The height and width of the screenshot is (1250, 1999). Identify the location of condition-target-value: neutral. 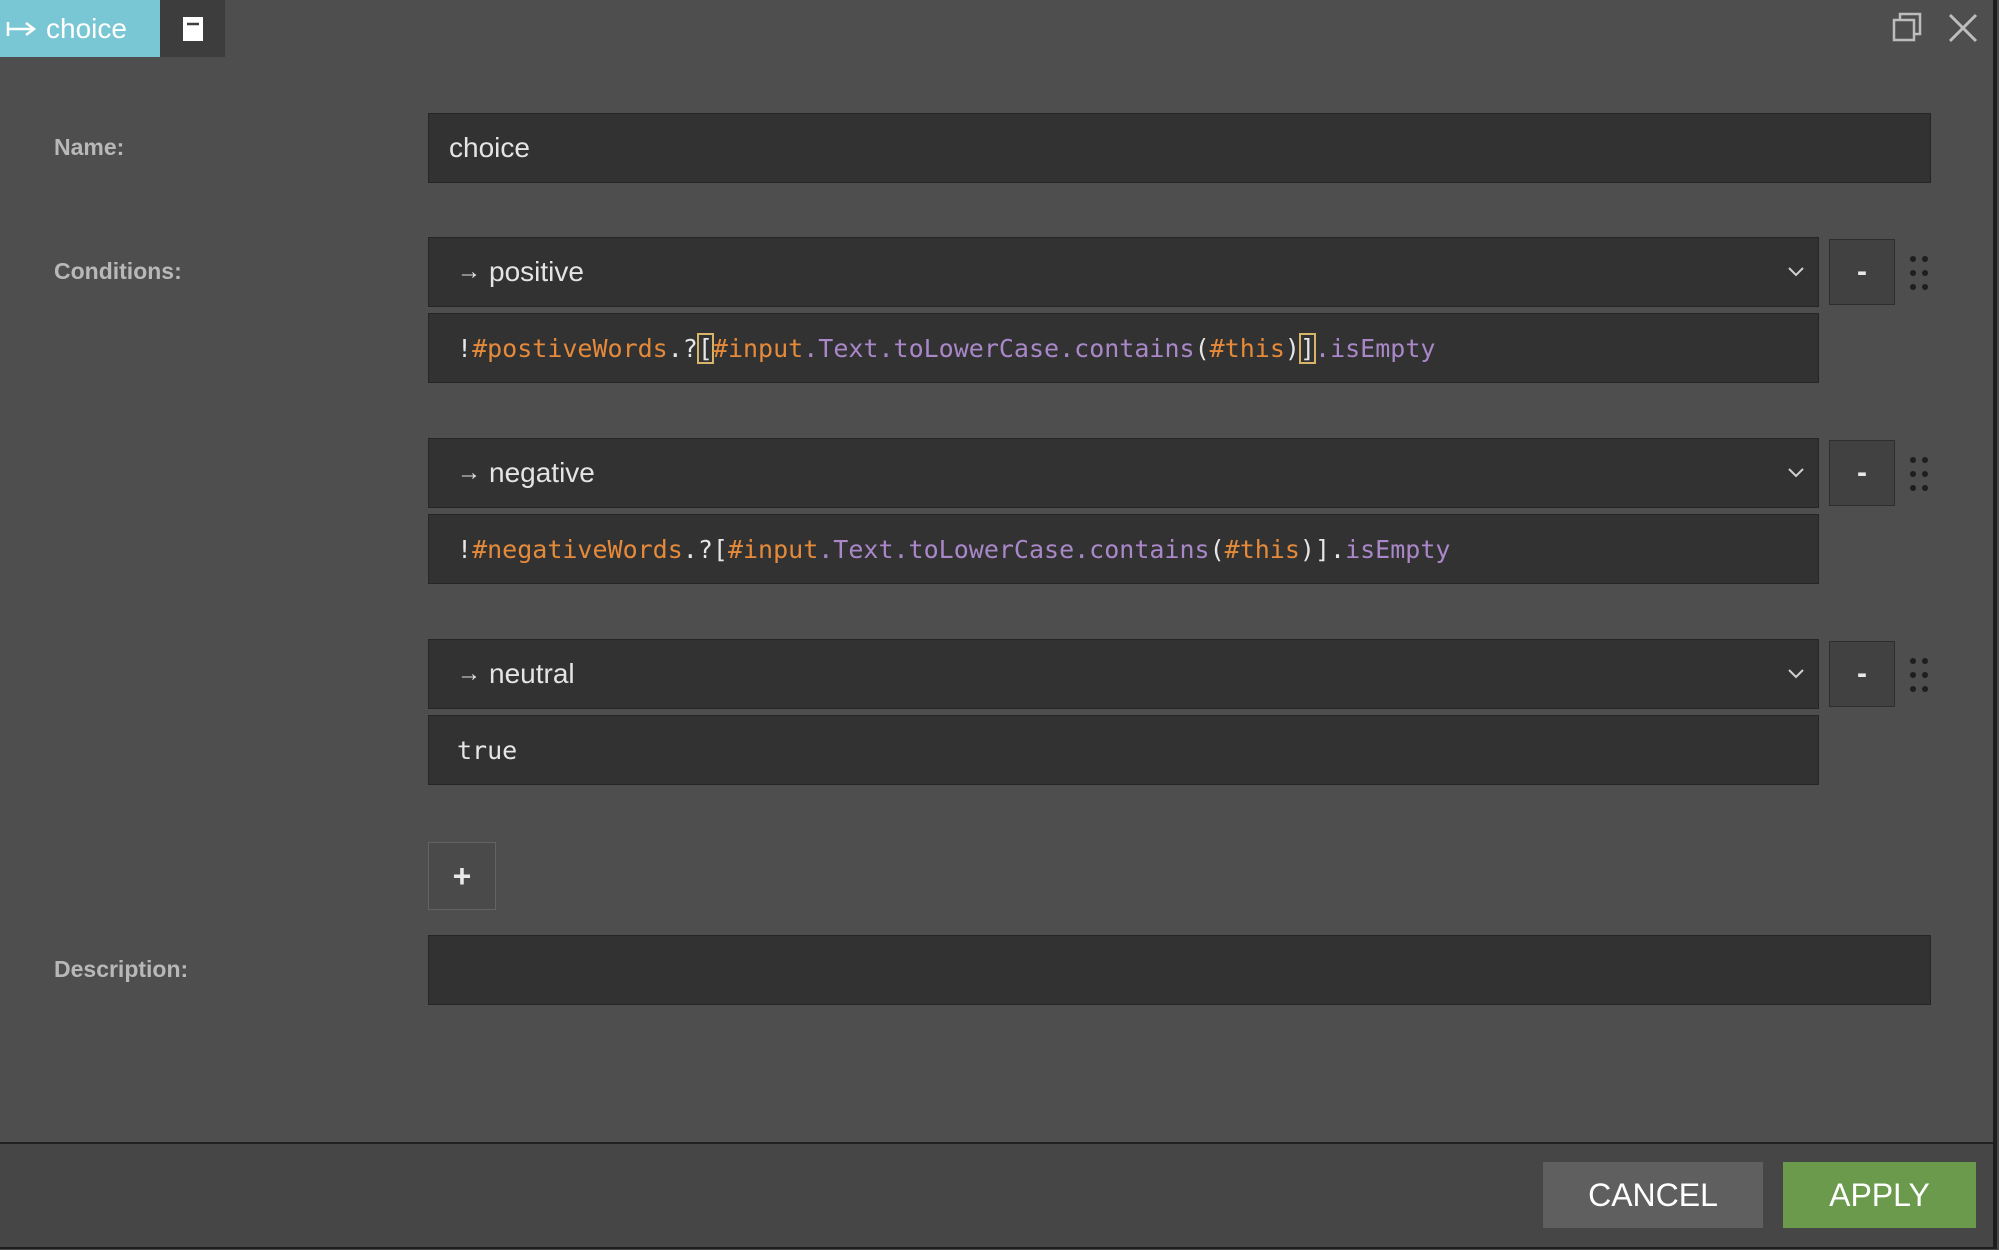
(532, 673).